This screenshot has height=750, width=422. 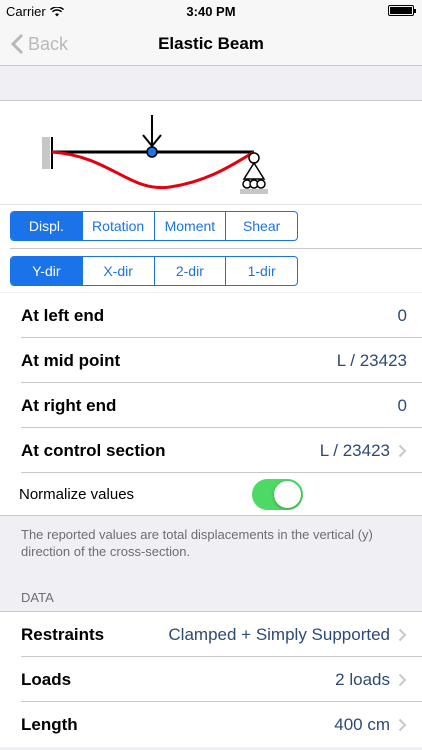 I want to click on normalize-row: Normalize values, so click(x=211, y=494).